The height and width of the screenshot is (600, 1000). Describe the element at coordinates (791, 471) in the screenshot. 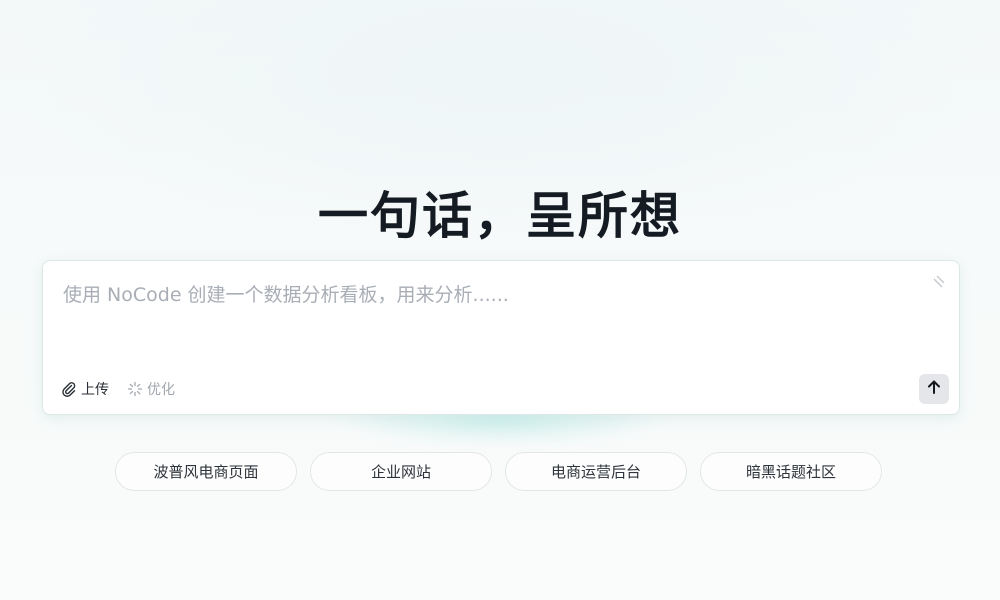

I see `suggestion-chip: 暗黑话题社区` at that location.